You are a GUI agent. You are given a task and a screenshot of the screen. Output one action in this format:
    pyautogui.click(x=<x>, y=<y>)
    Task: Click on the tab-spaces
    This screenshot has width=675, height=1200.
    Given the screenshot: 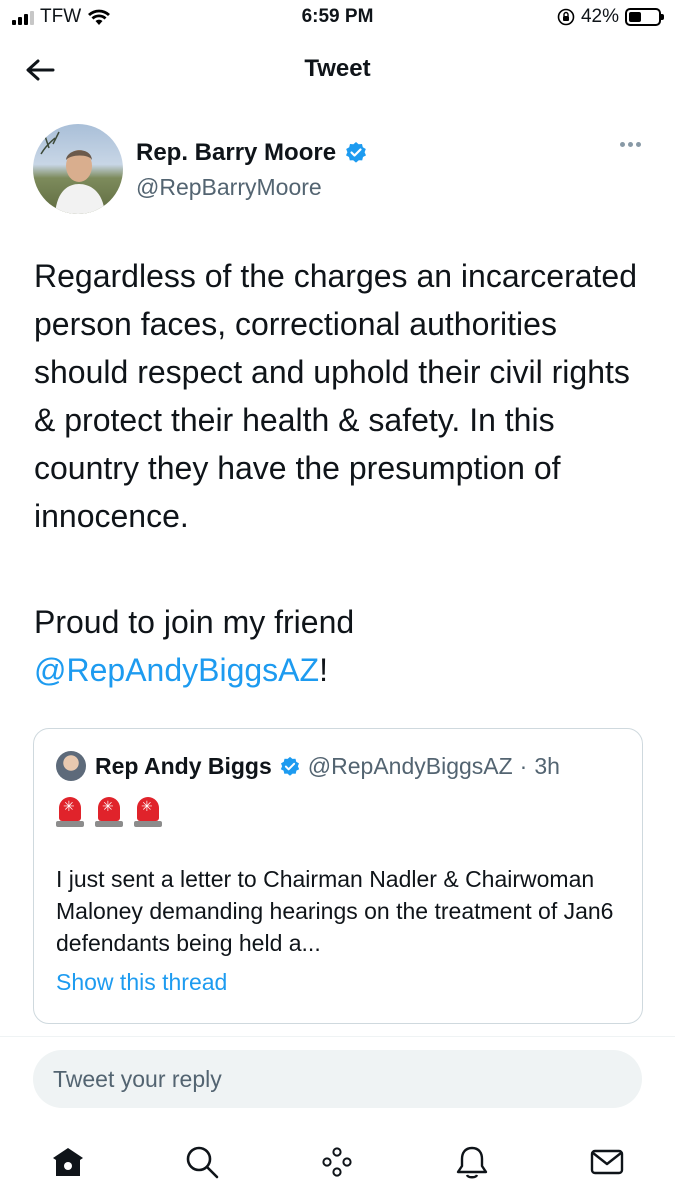 What is the action you would take?
    pyautogui.click(x=337, y=1162)
    